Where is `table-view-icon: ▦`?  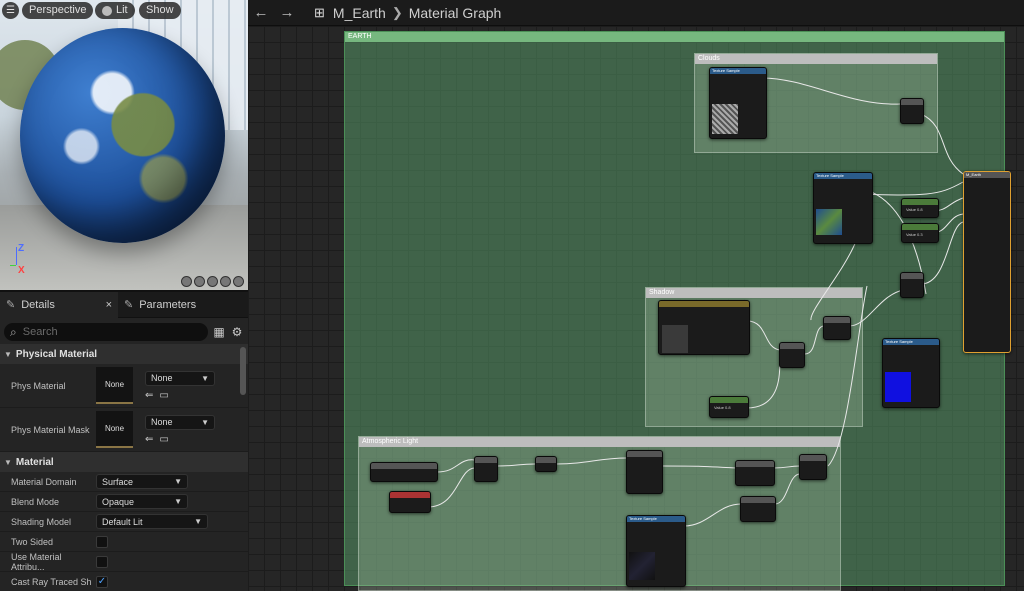 table-view-icon: ▦ is located at coordinates (219, 332).